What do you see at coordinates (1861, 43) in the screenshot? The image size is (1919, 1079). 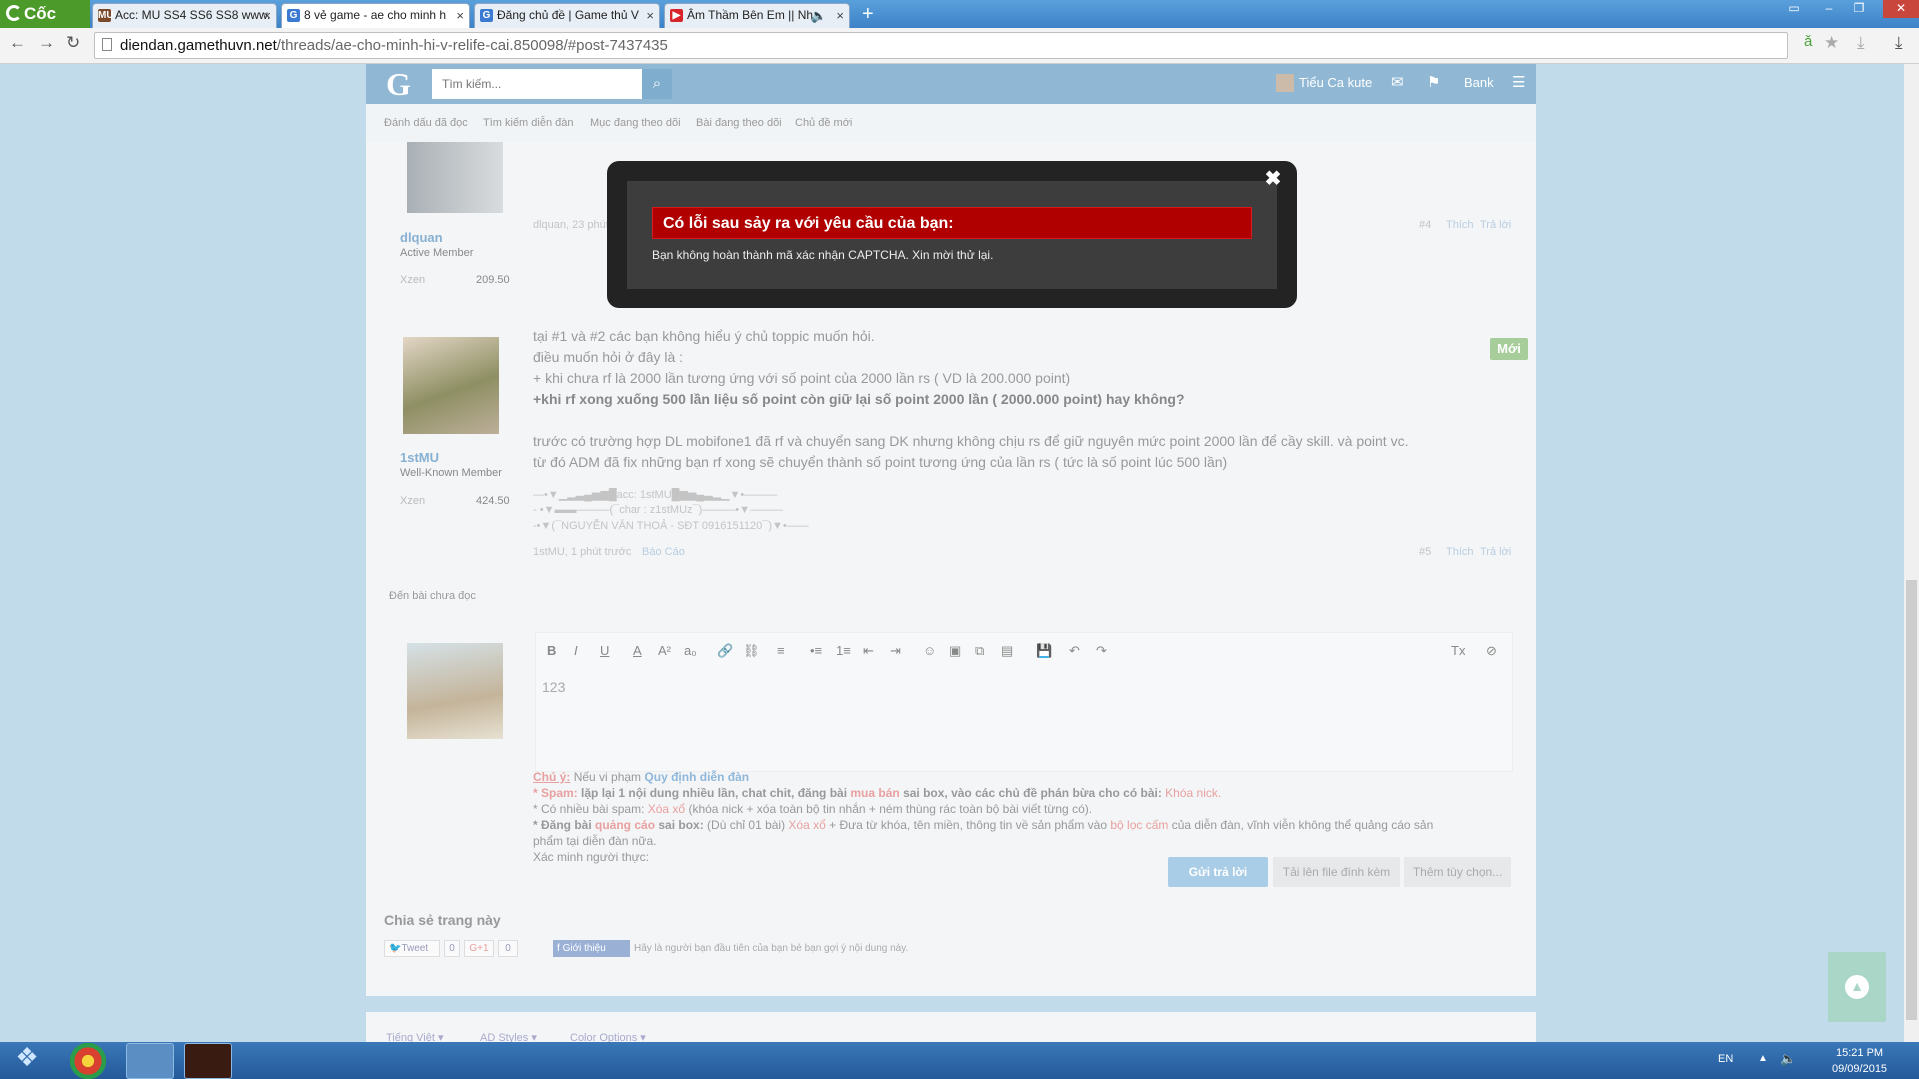 I see `download-icon: ⤓` at bounding box center [1861, 43].